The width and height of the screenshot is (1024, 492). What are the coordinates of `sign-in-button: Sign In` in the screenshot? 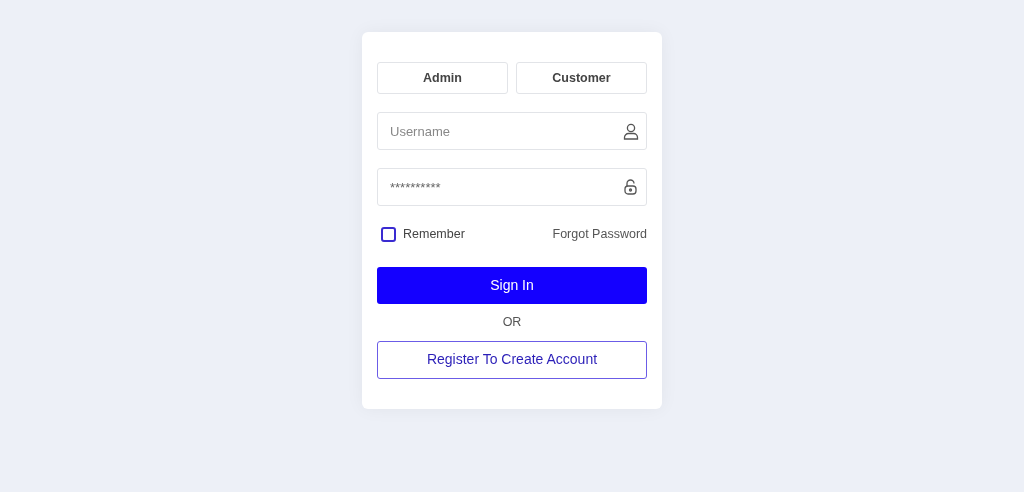 It's located at (512, 285).